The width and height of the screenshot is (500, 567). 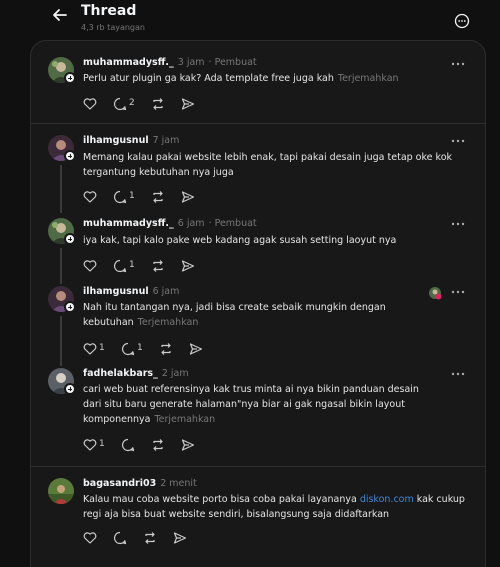 I want to click on liked-by-author-avatar-icon, so click(x=435, y=293).